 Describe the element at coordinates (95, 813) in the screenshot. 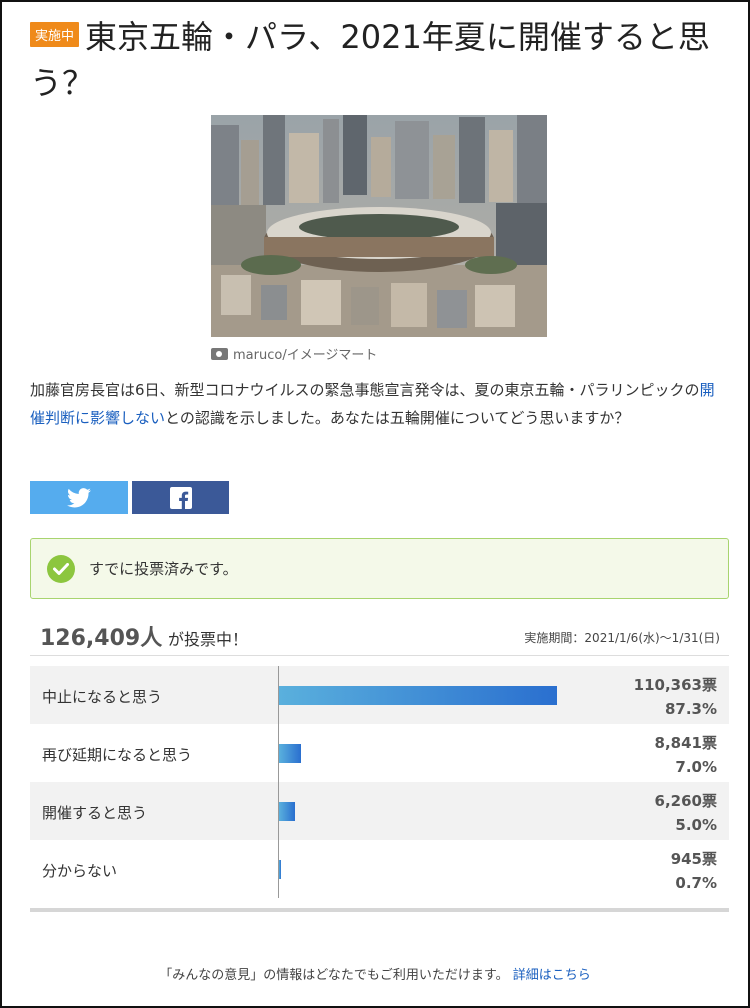

I see `result-label: 開催すると思う` at that location.